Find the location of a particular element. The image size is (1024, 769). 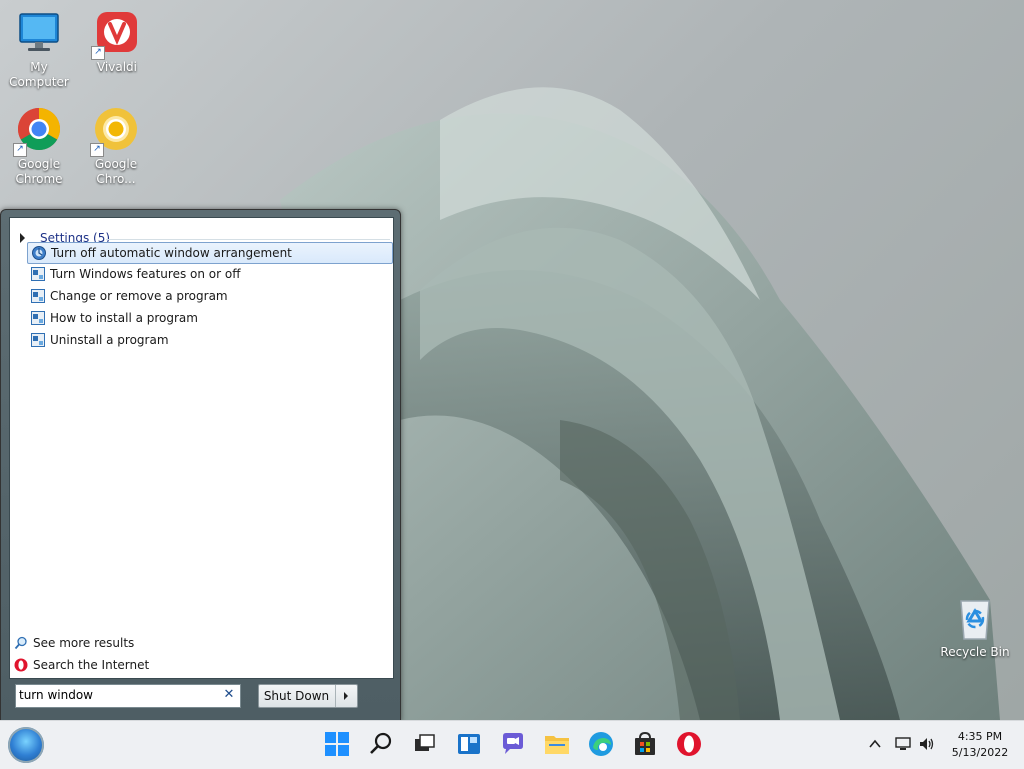

desktop-icon-google-chrome: ↗ Google Chrome is located at coordinates (39, 147).